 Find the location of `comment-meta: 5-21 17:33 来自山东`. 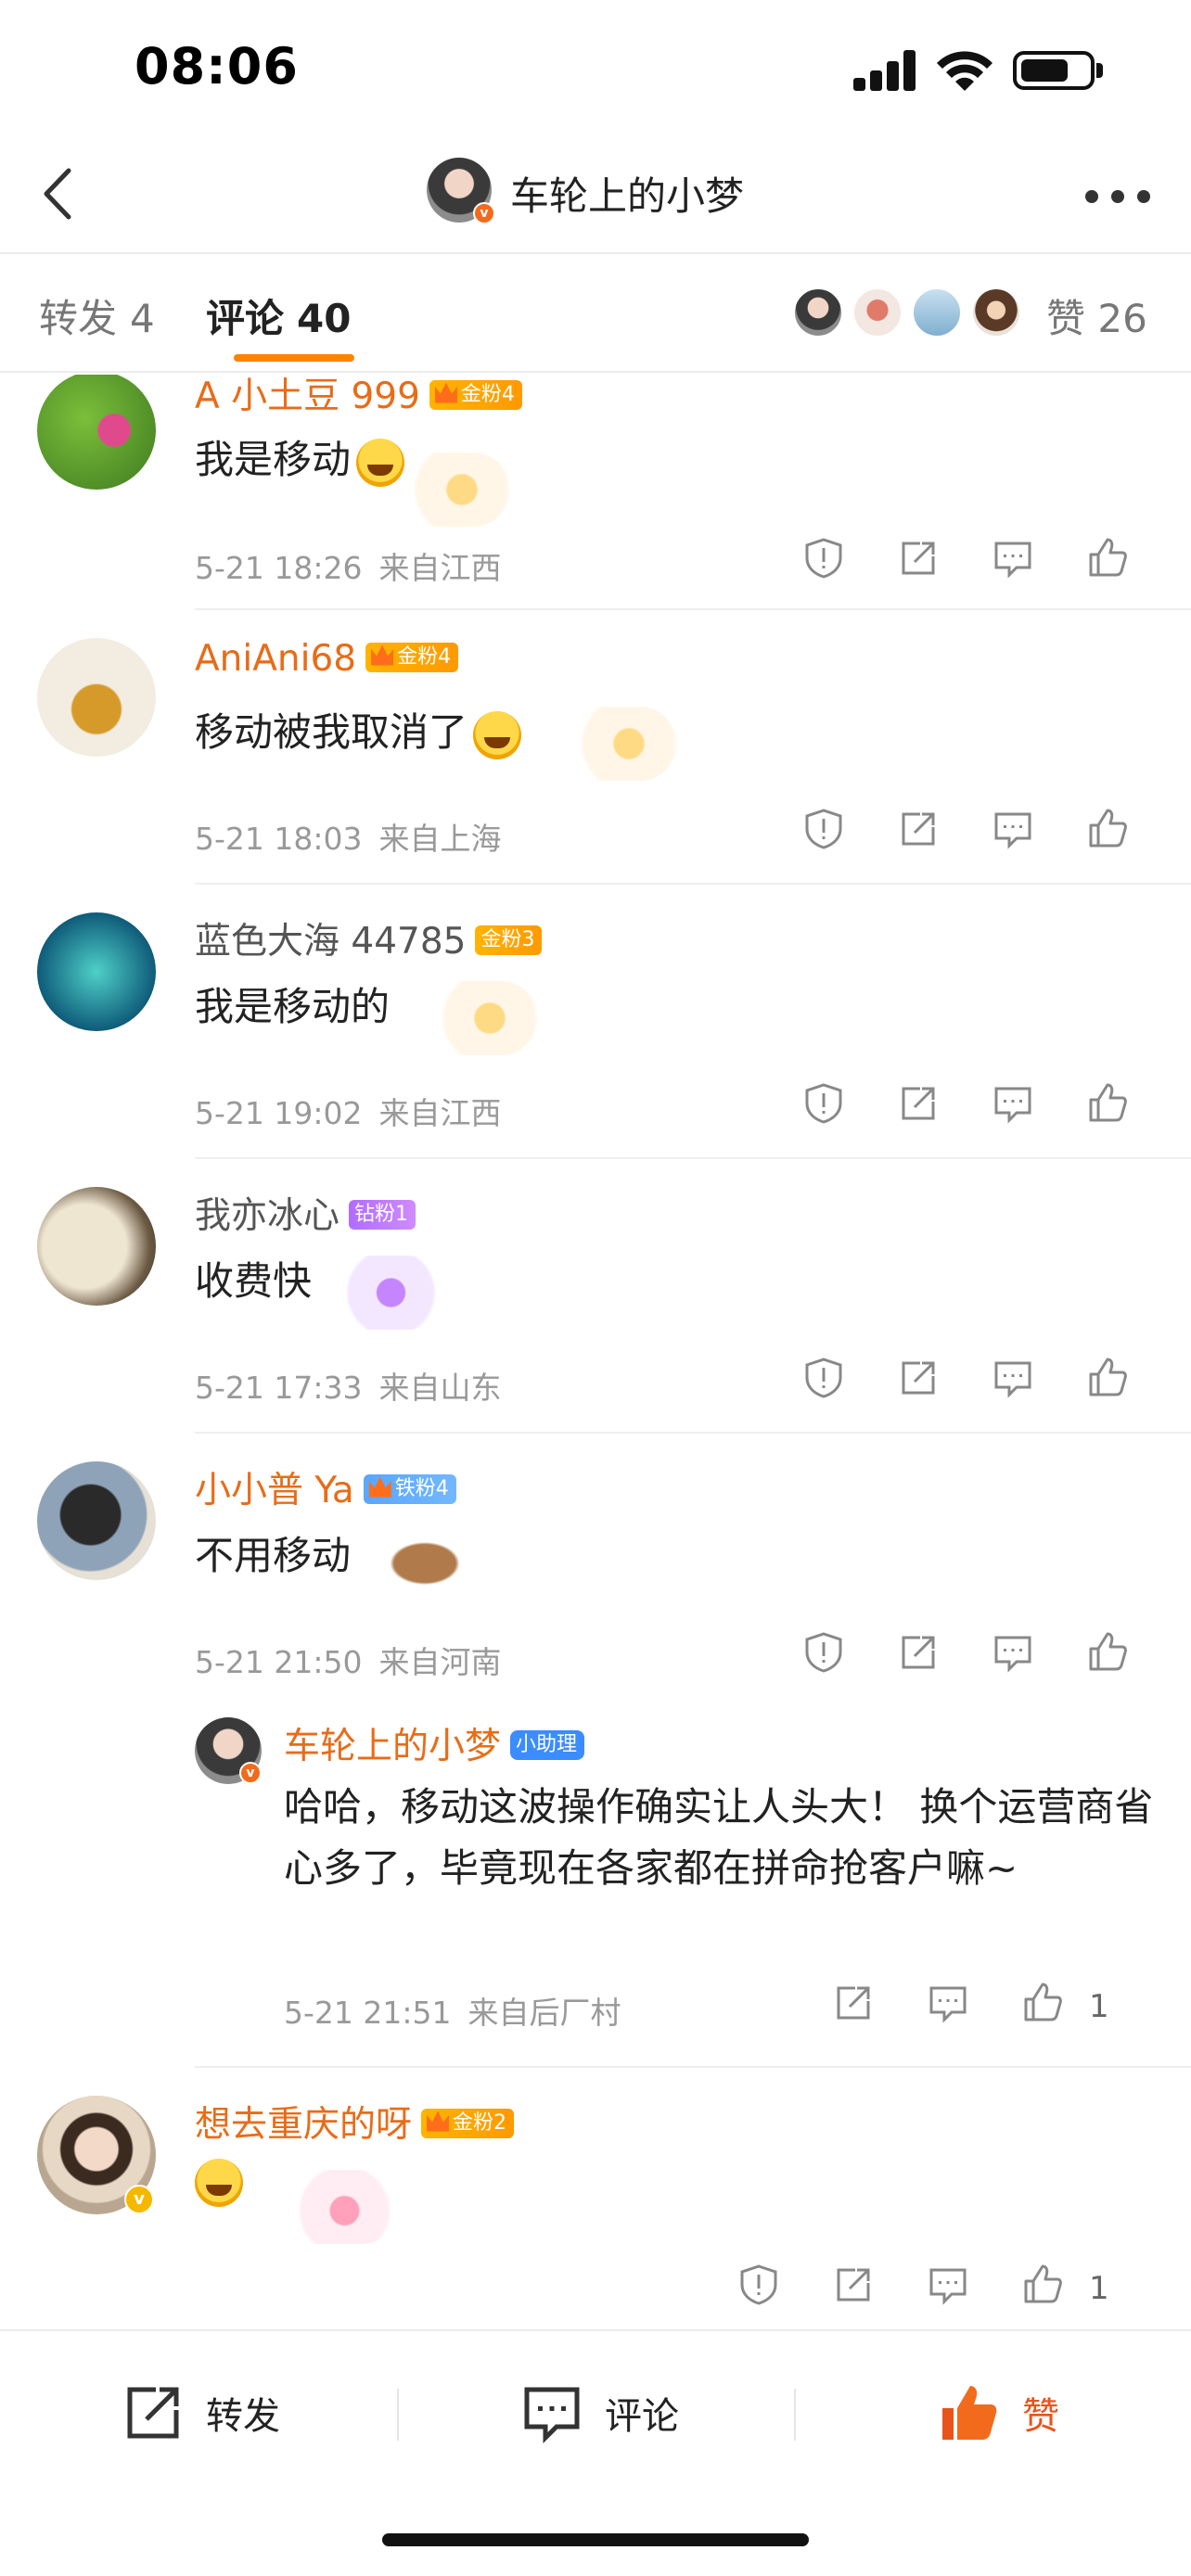

comment-meta: 5-21 17:33 来自山东 is located at coordinates (348, 1385).